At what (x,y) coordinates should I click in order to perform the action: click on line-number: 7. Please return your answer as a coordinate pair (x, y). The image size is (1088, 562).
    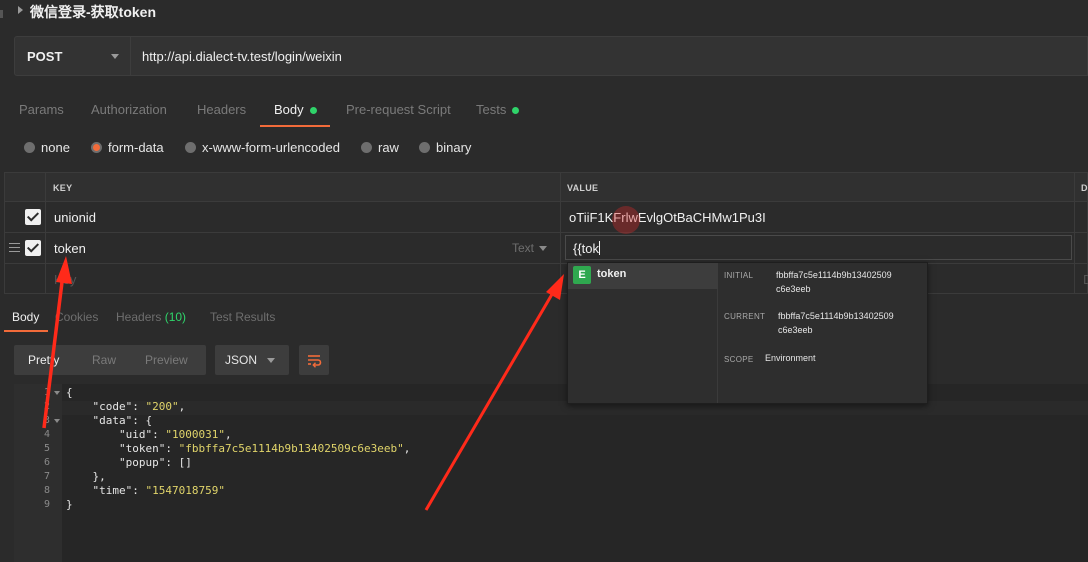
    Looking at the image, I should click on (46, 476).